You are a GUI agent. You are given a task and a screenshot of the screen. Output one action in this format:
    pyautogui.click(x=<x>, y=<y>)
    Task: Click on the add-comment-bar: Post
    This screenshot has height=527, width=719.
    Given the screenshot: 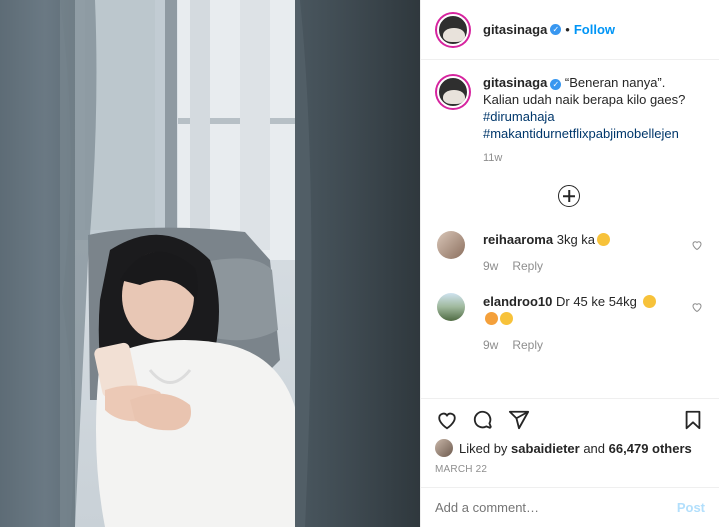 What is the action you would take?
    pyautogui.click(x=570, y=507)
    